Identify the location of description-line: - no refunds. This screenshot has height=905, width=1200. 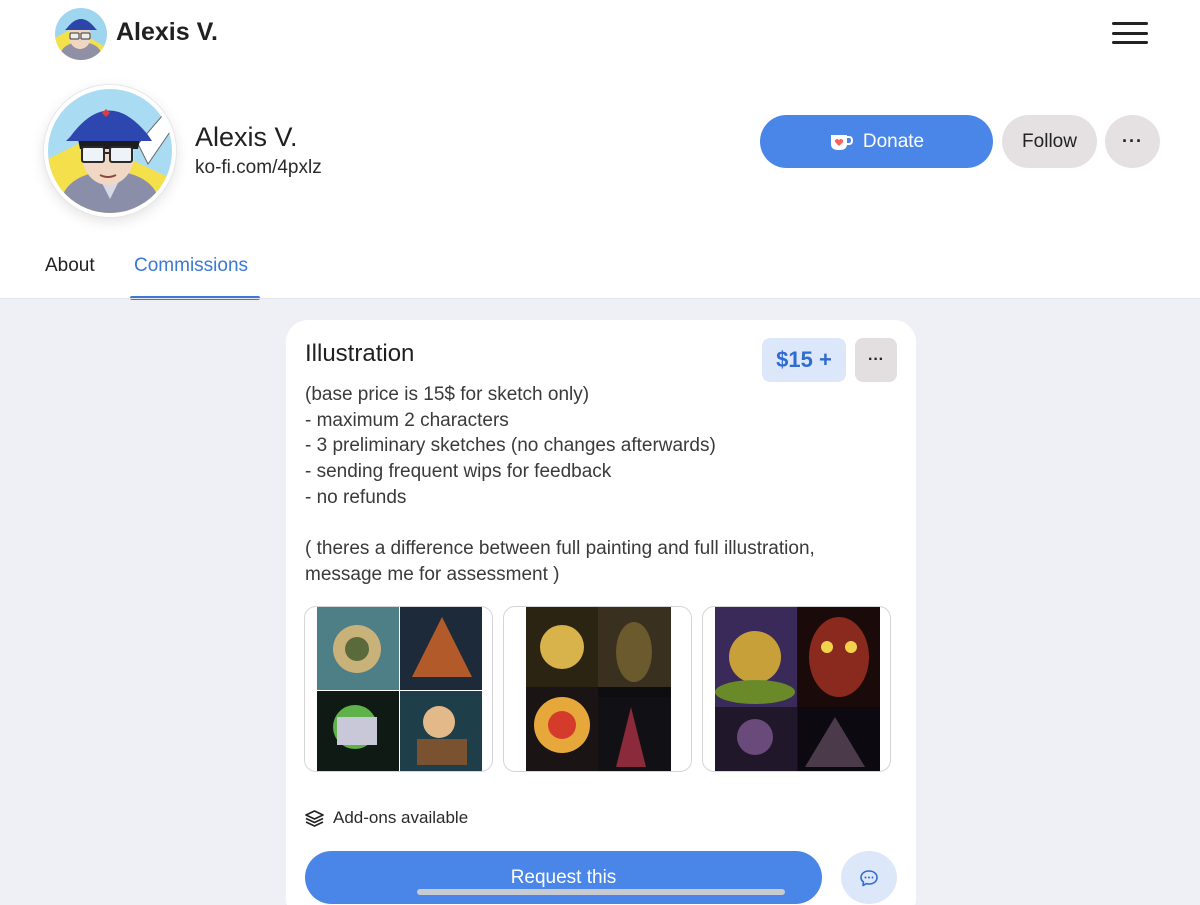
(356, 497).